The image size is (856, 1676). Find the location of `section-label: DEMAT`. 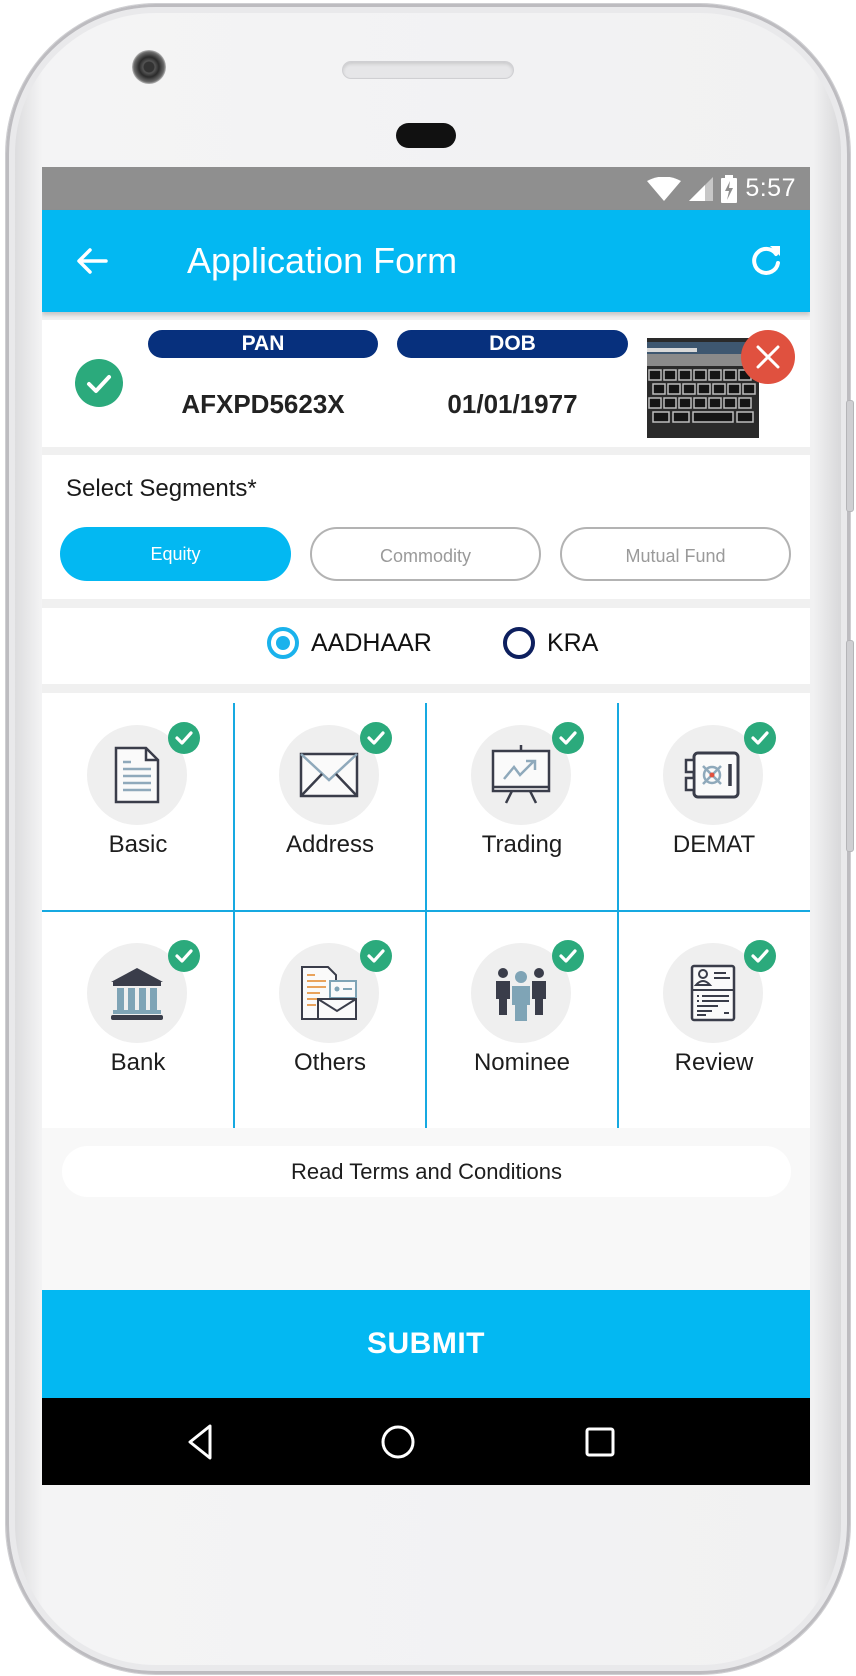

section-label: DEMAT is located at coordinates (714, 844).